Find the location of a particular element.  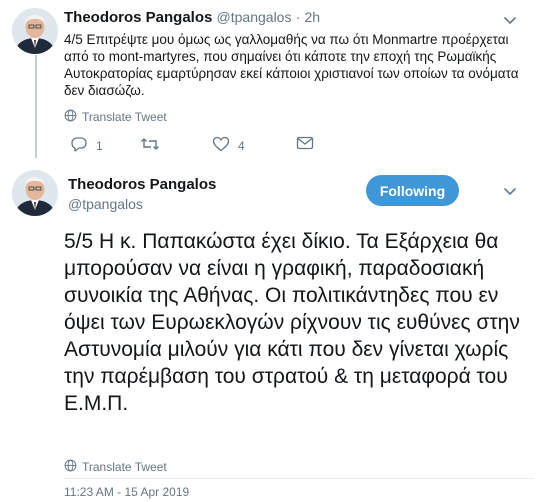

tweet-timestamp: 11:23 AM - 15 Apr 2019 is located at coordinates (126, 492).